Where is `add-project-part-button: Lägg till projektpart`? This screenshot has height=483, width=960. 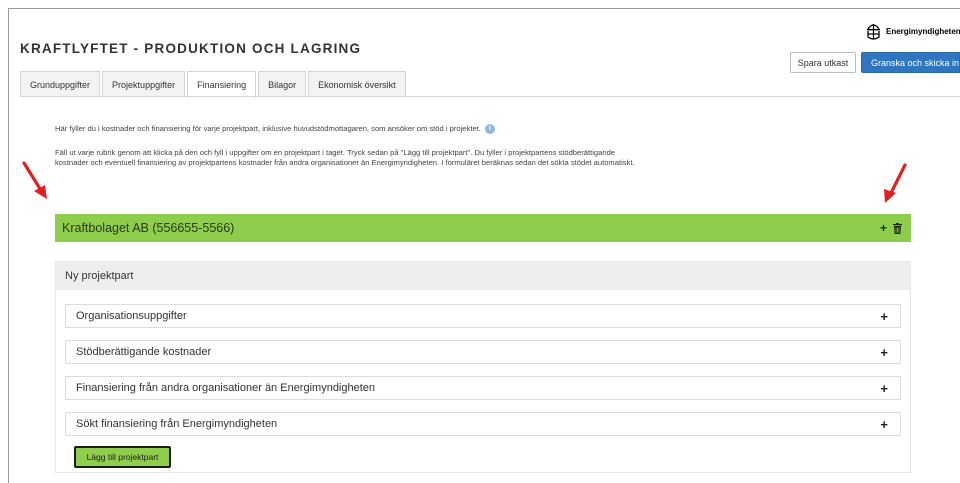
add-project-part-button: Lägg till projektpart is located at coordinates (122, 457).